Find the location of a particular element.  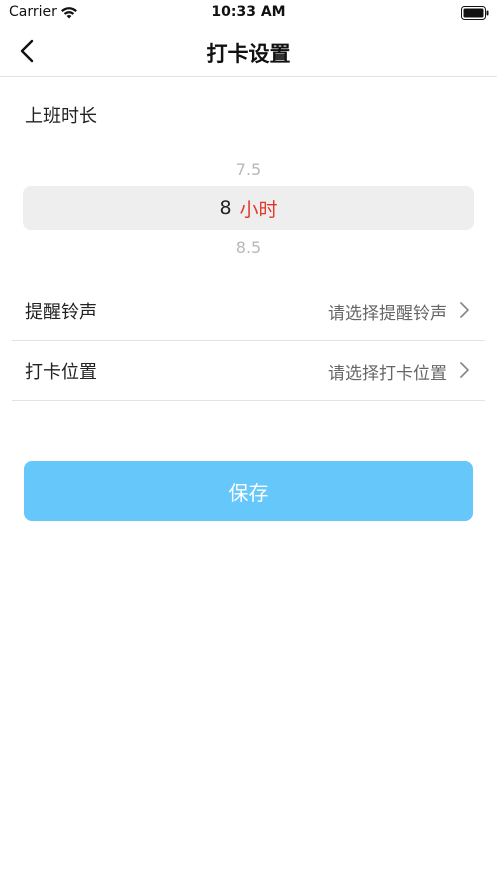

checkin-location-row: 打卡位置 请选择打卡位置 is located at coordinates (248, 370).